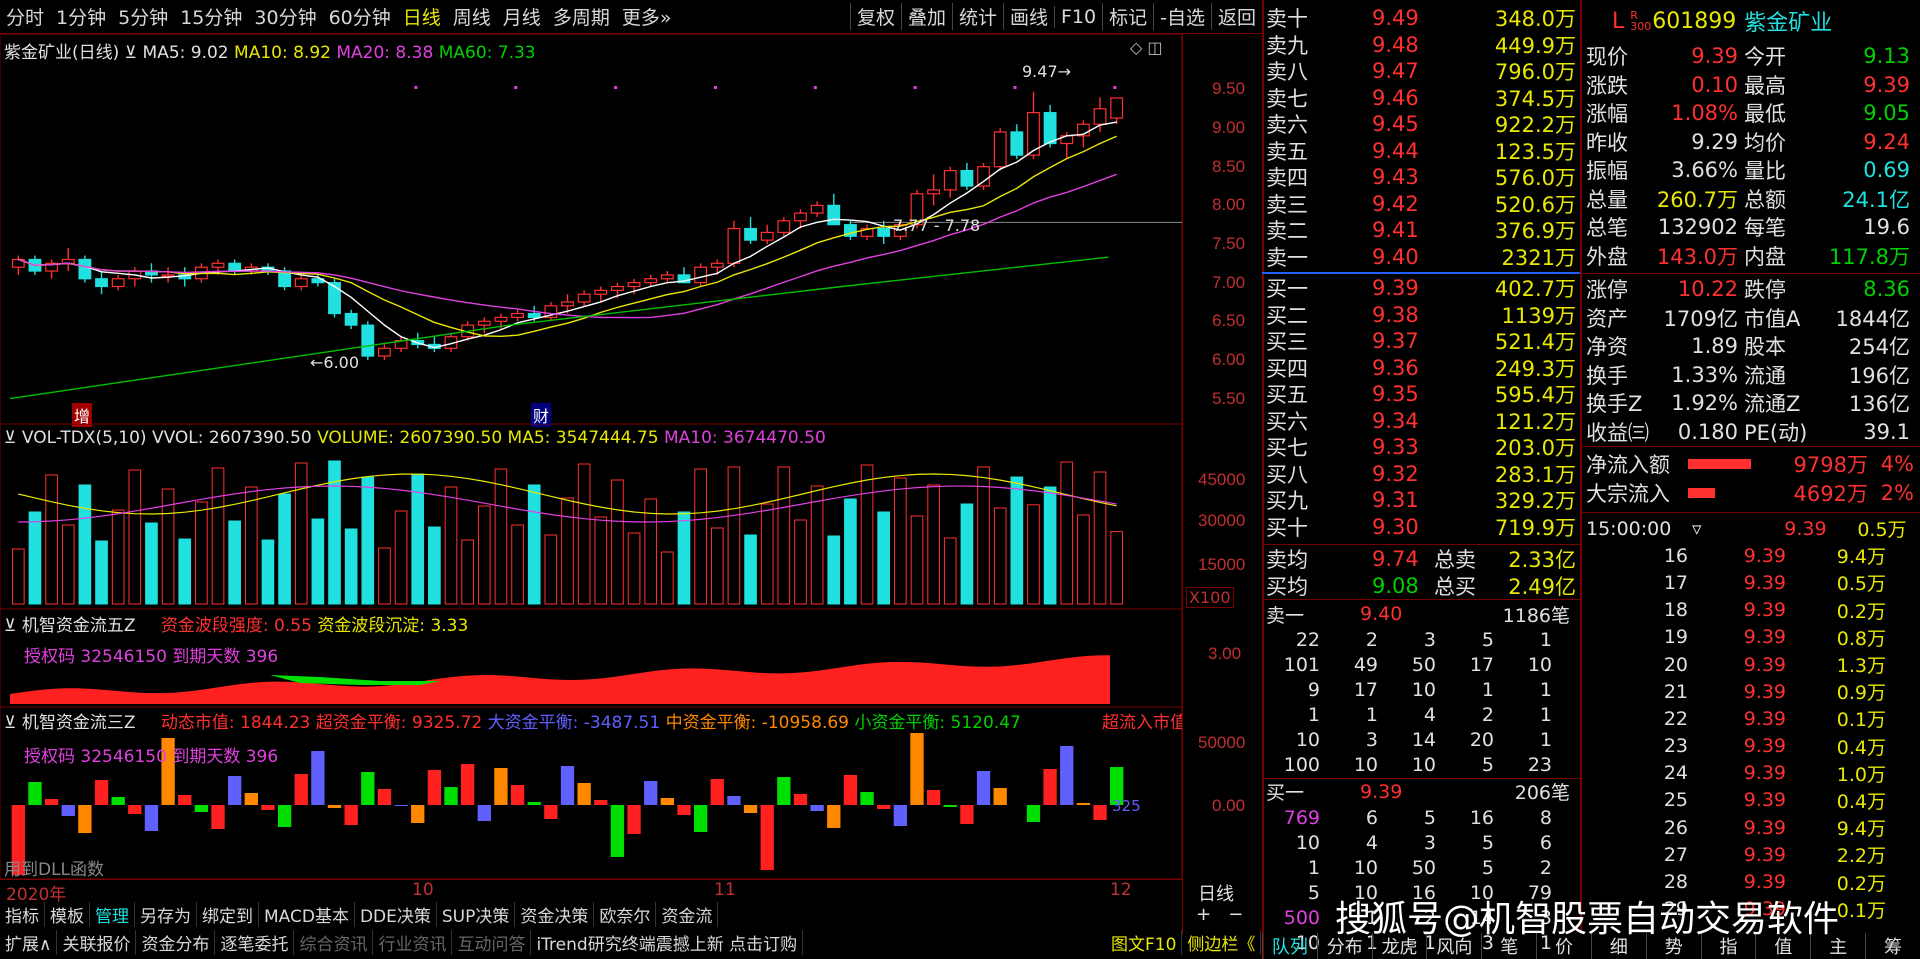 Image resolution: width=1920 pixels, height=959 pixels. I want to click on sell-row: 卖八 9.47 796.0万, so click(1421, 71).